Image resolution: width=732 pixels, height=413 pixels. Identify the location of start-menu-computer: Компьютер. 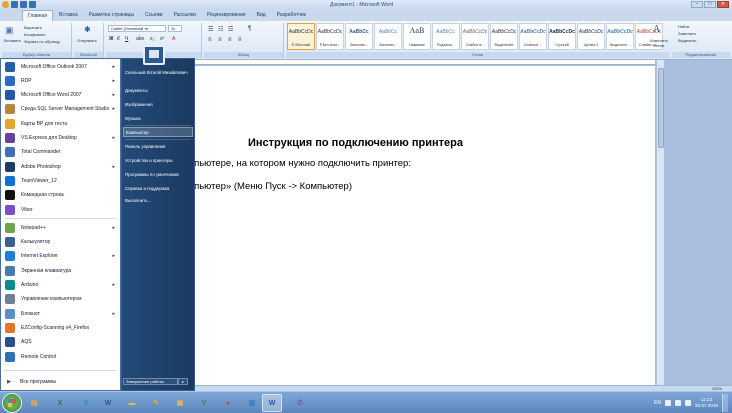
(158, 132).